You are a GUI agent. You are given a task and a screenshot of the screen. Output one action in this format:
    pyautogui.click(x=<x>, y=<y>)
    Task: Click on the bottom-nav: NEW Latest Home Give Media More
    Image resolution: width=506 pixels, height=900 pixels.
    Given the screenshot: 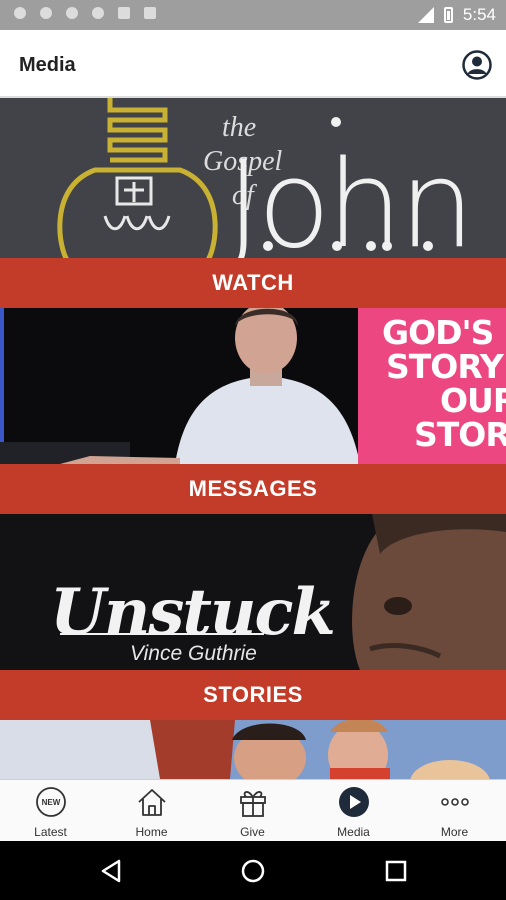 What is the action you would take?
    pyautogui.click(x=253, y=810)
    